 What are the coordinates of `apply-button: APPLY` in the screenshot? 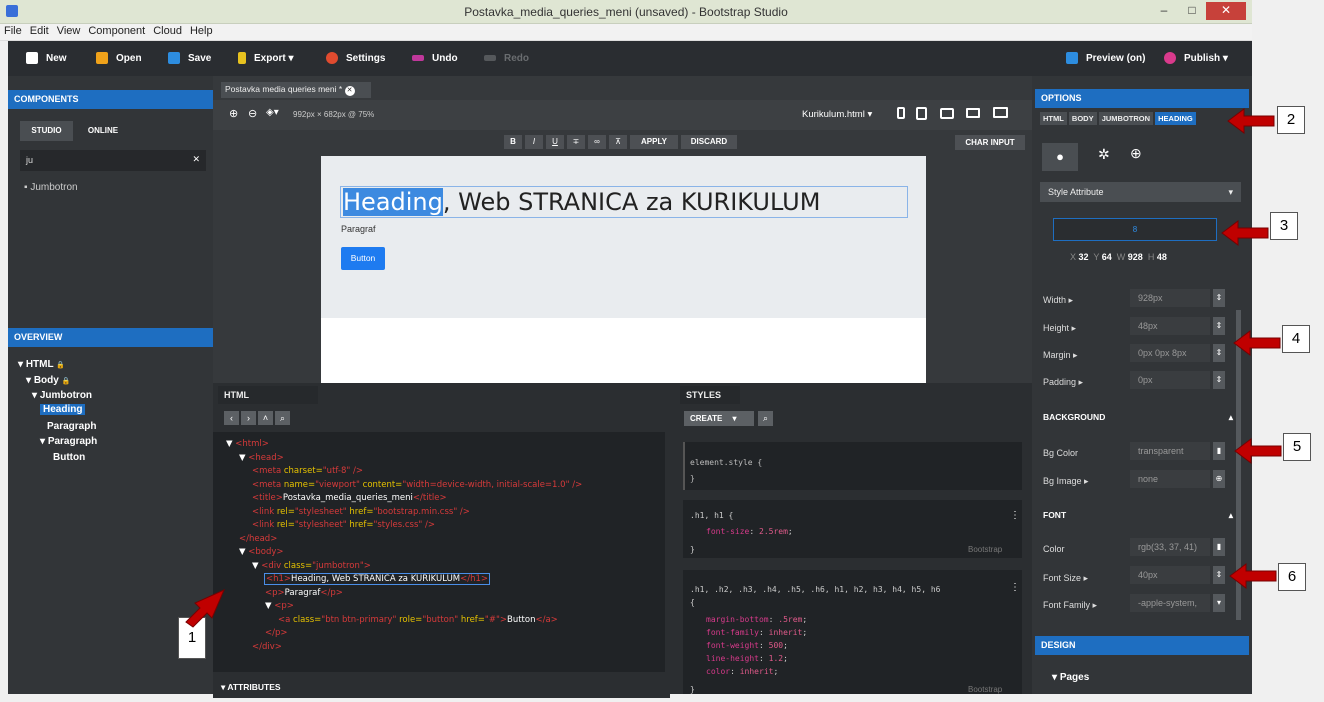 It's located at (654, 142).